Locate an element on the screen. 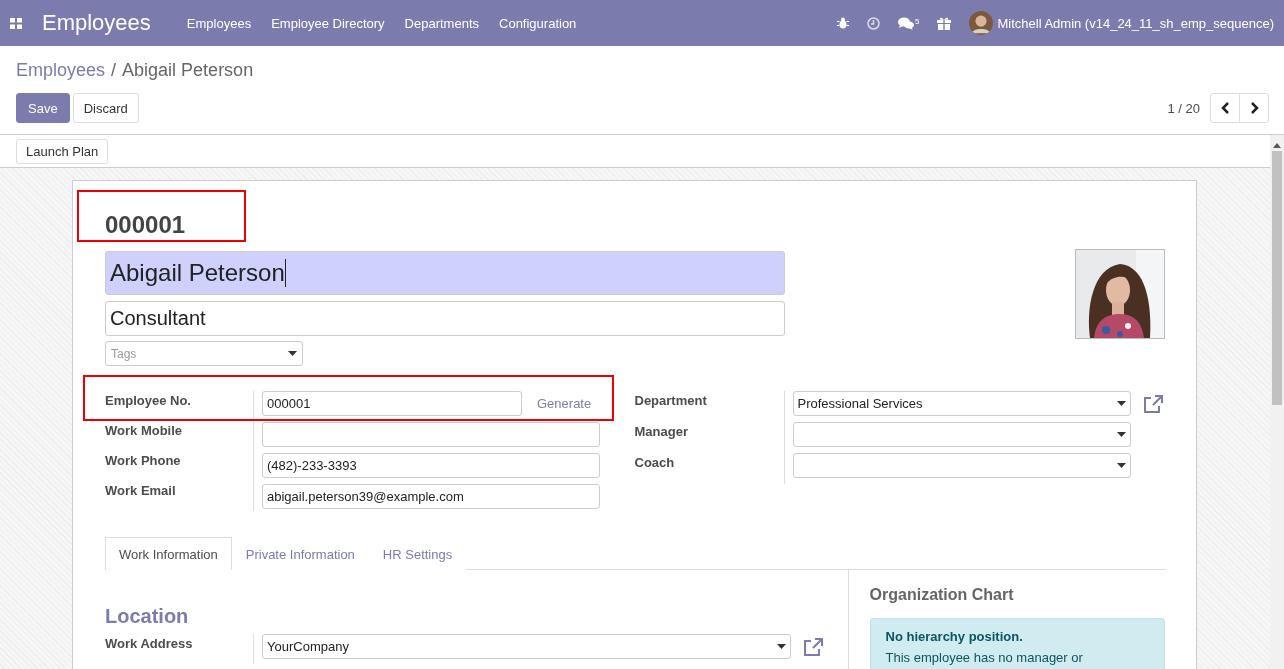 The image size is (1284, 669). input-field: (482)-233-3393 is located at coordinates (431, 465).